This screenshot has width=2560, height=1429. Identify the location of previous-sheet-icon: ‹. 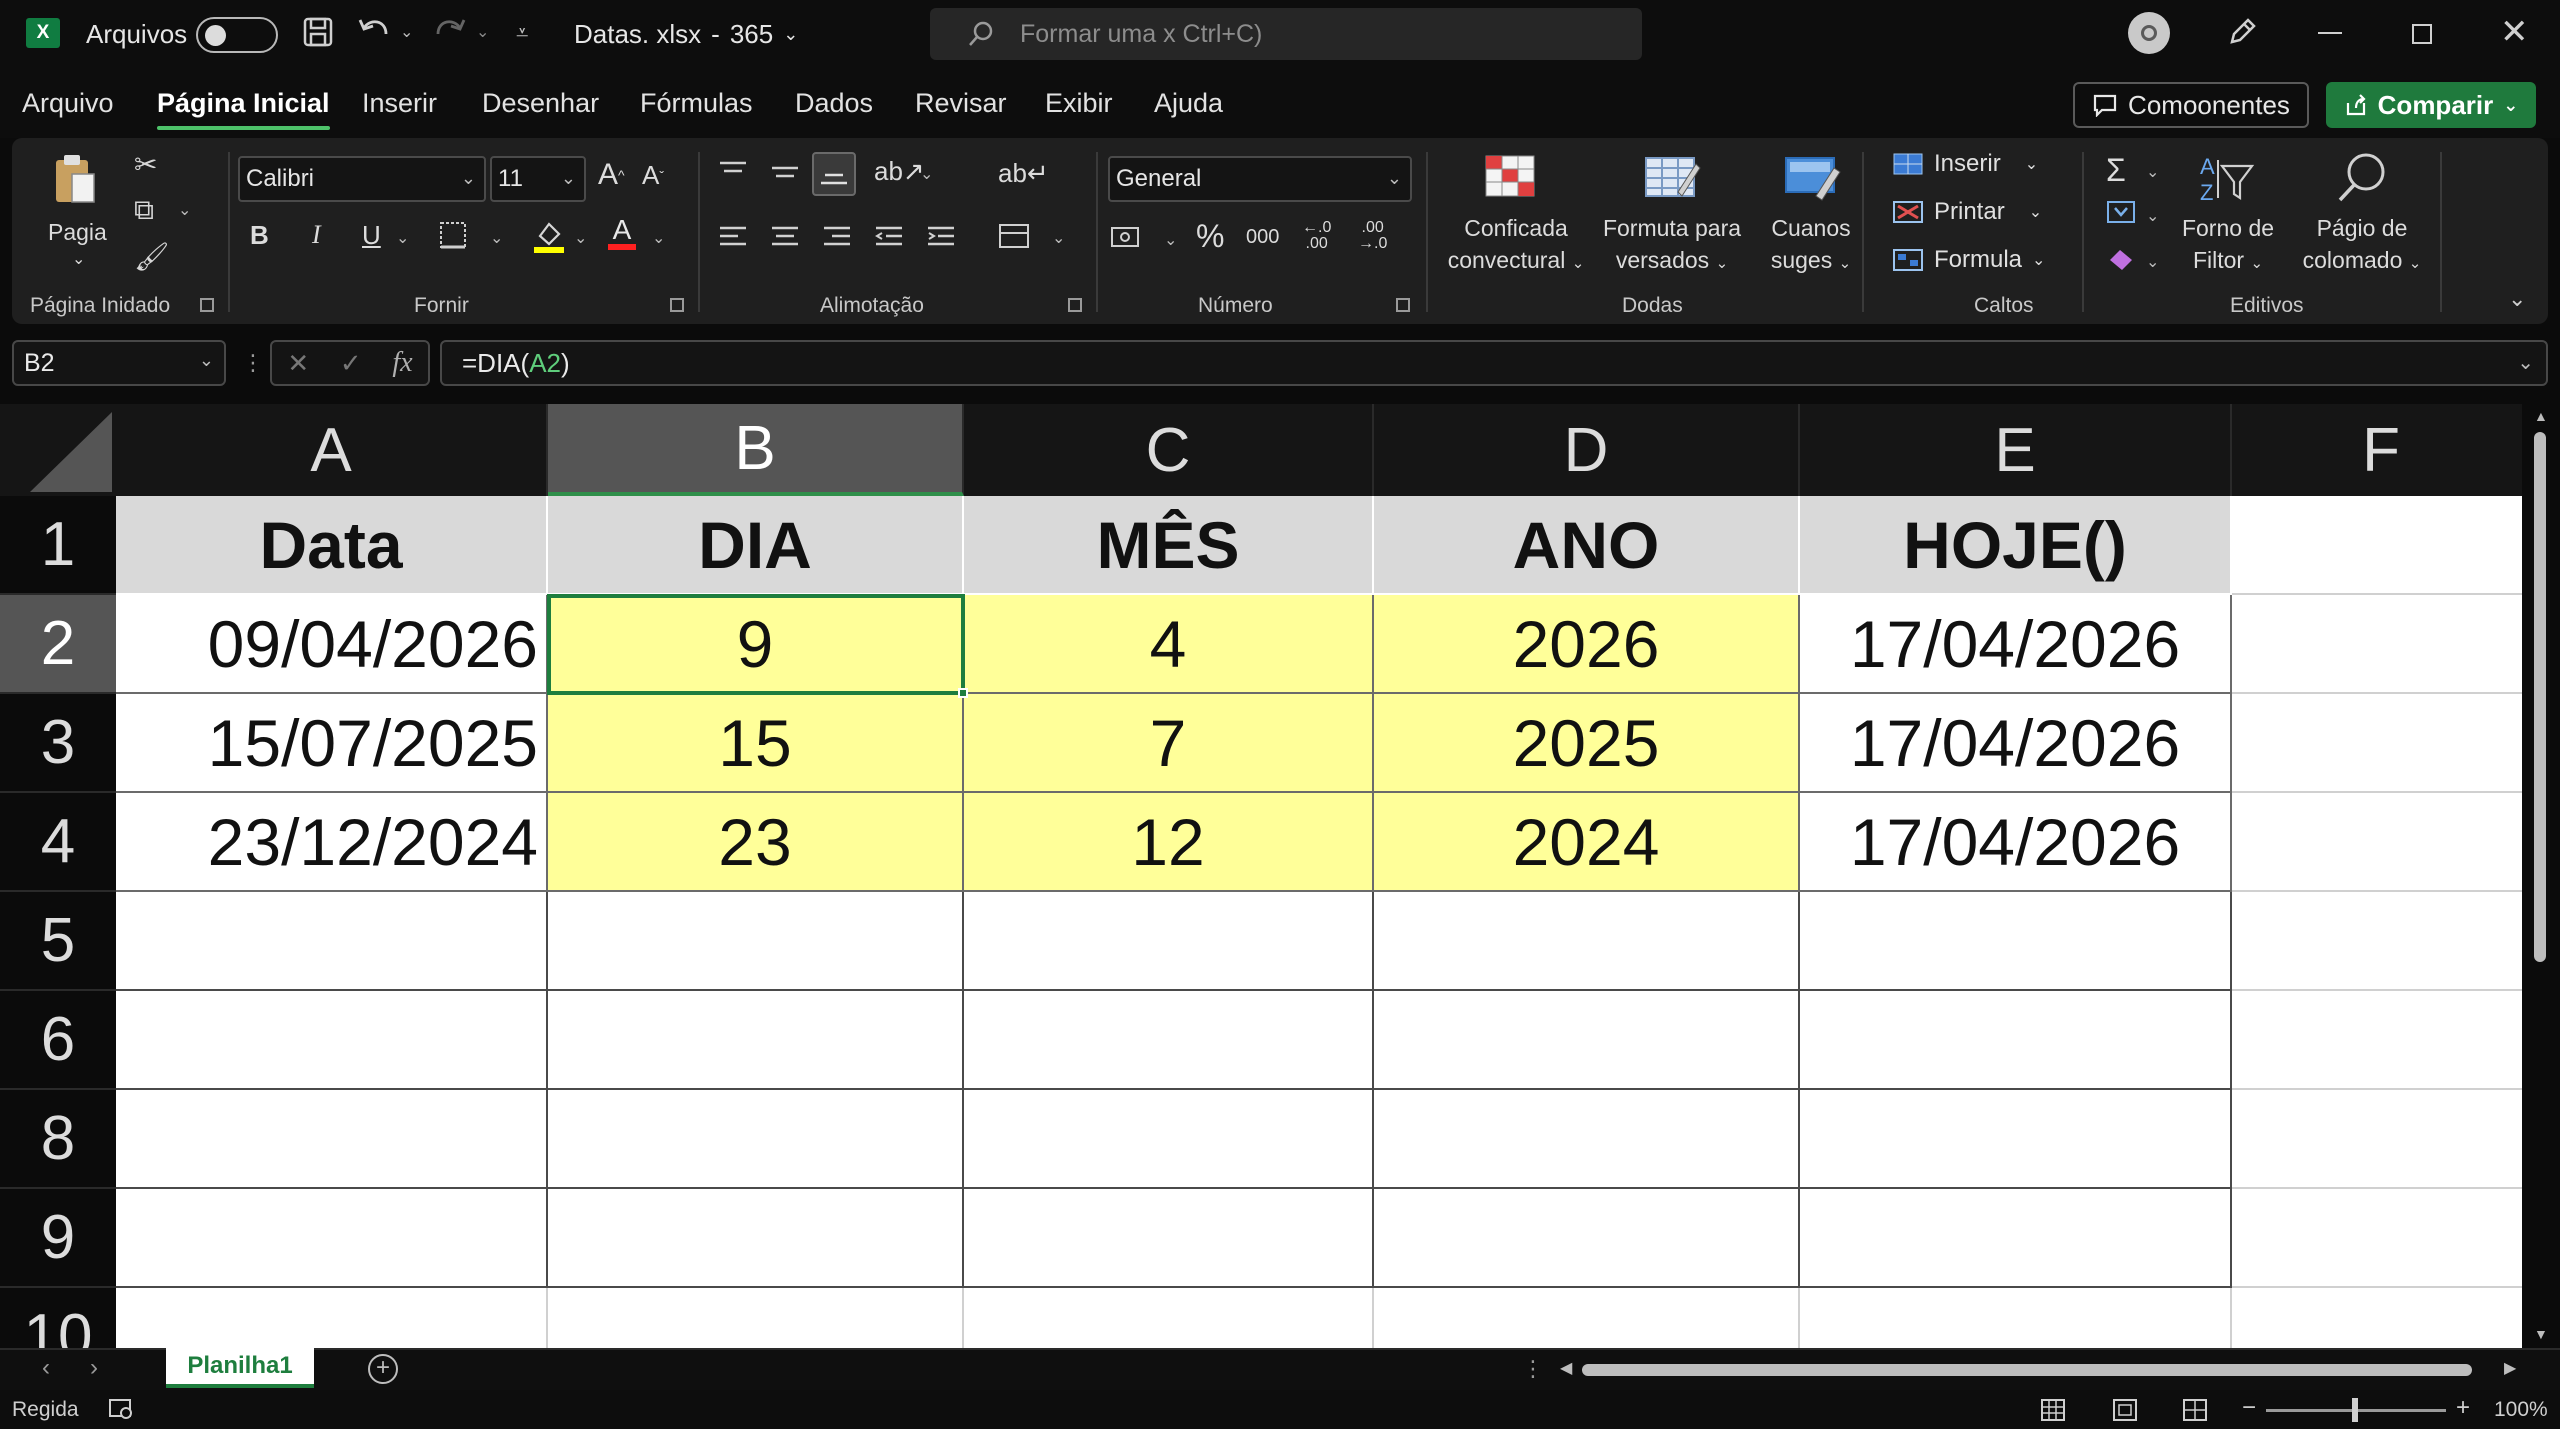
(46, 1368).